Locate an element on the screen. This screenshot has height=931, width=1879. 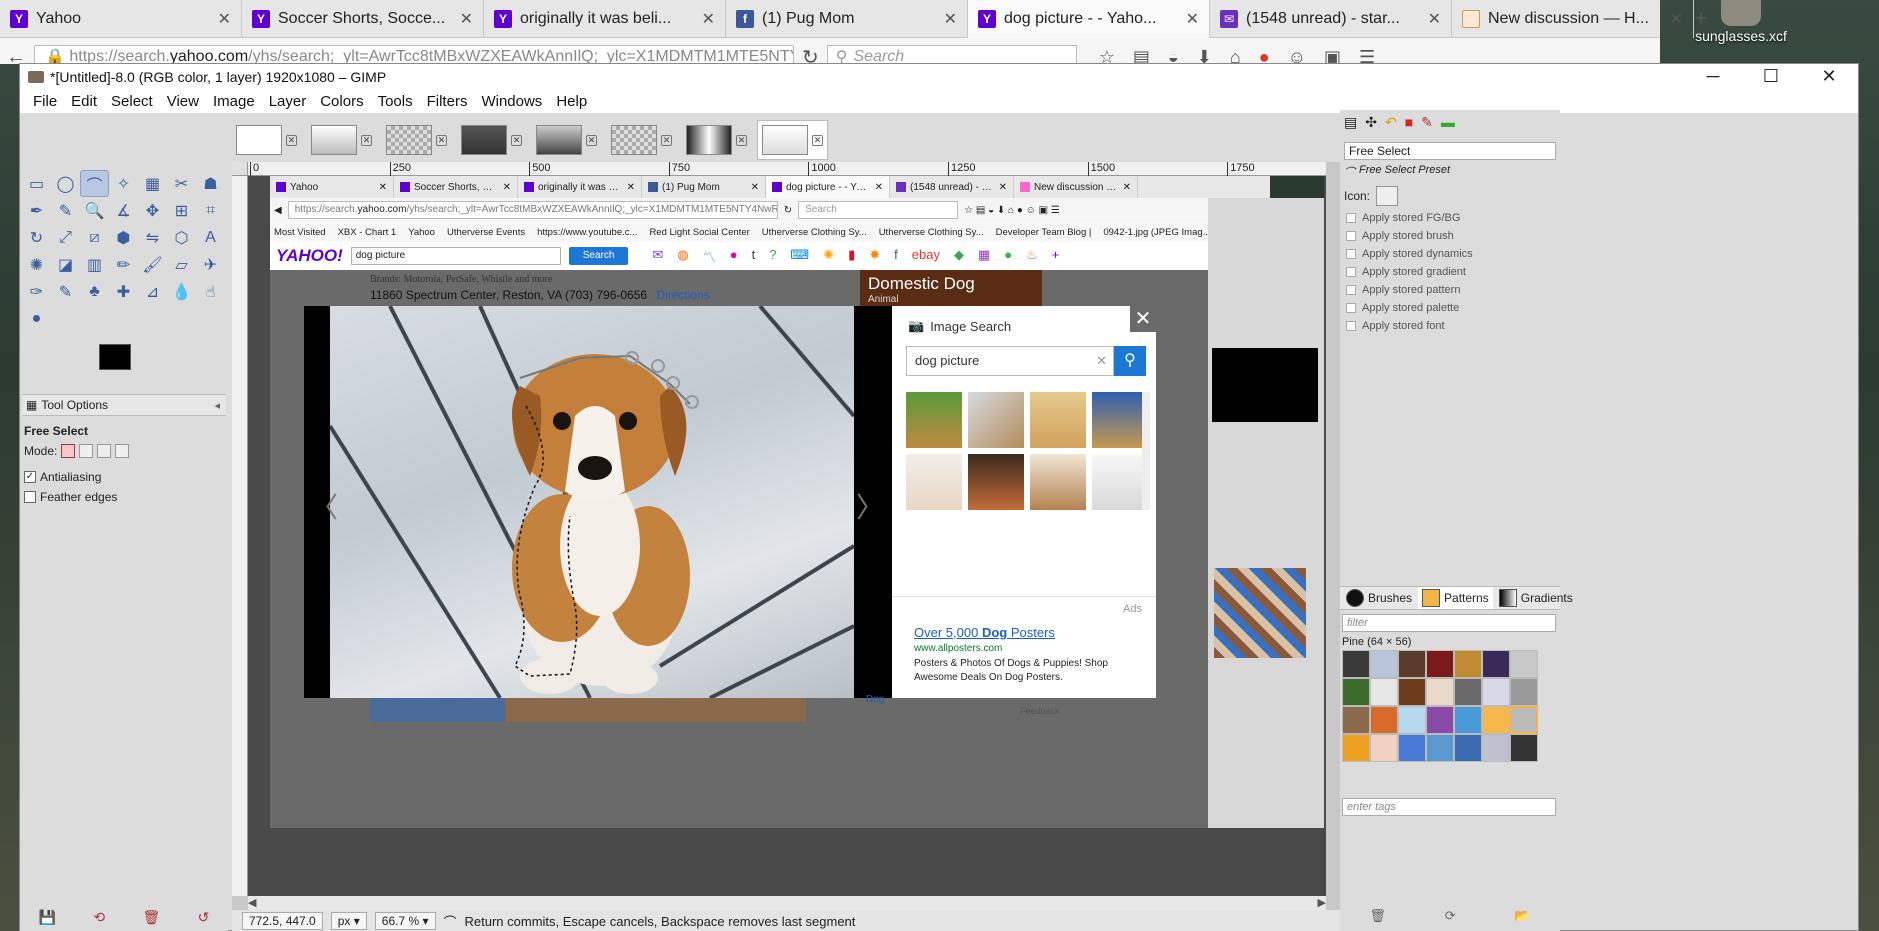
preset-icon-button is located at coordinates (1387, 196).